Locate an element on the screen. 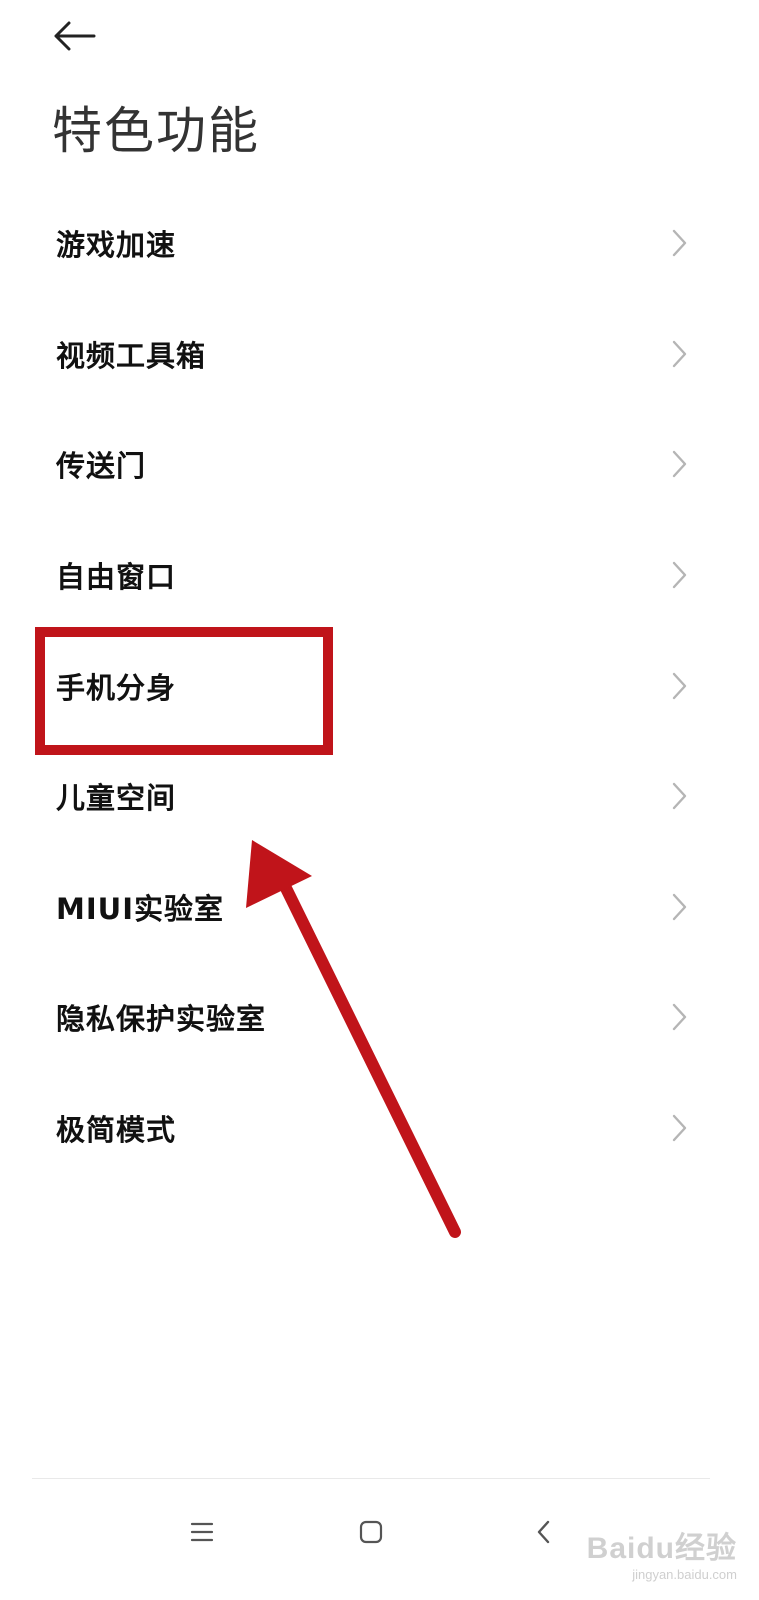 This screenshot has width=759, height=1600. back-nav-button is located at coordinates (544, 1532).